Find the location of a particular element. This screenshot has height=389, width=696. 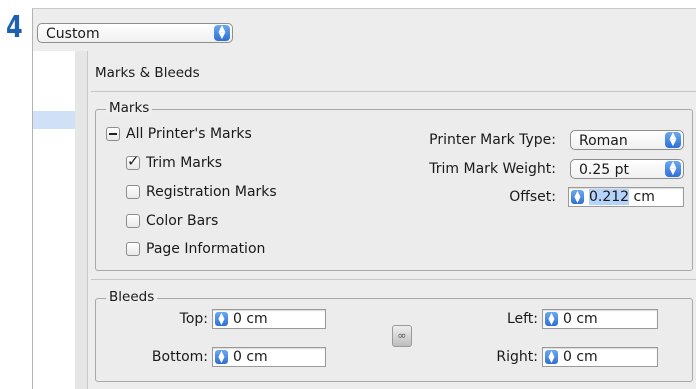

registration-marks-checkbox: Registration Marks is located at coordinates (201, 192).